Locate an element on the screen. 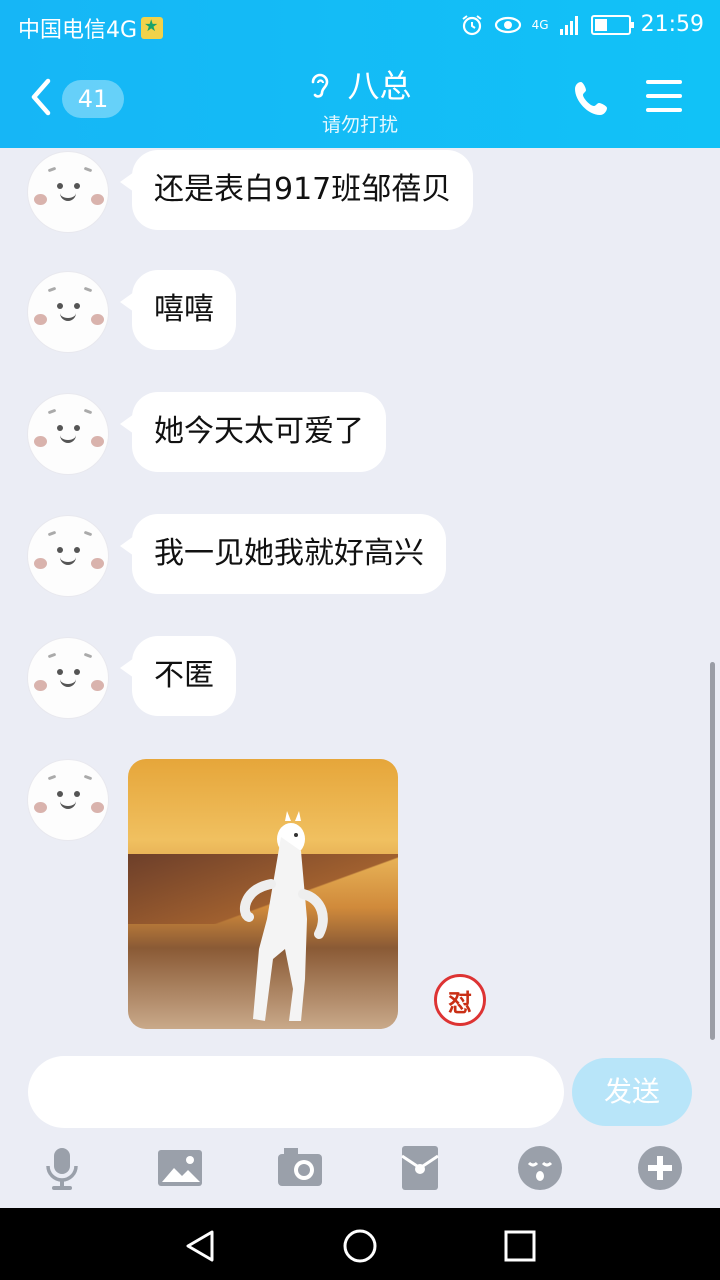  message-input is located at coordinates (296, 1092).